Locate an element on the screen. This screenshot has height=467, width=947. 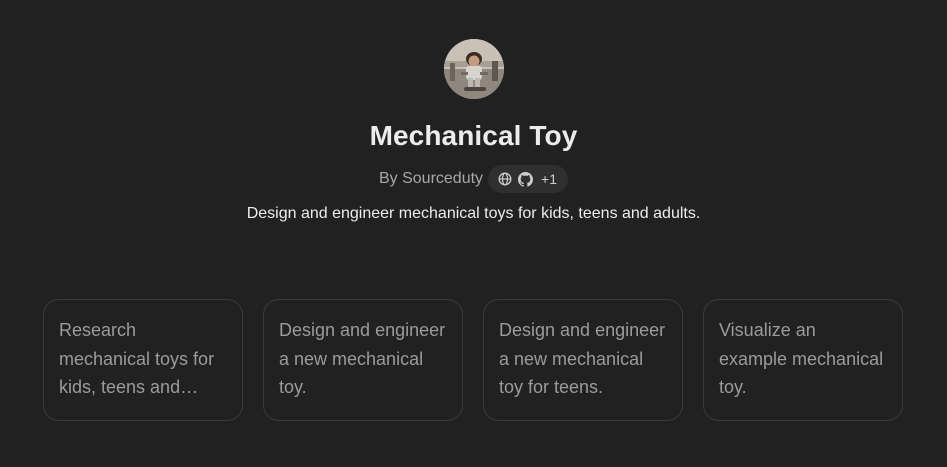
github-icon is located at coordinates (526, 179).